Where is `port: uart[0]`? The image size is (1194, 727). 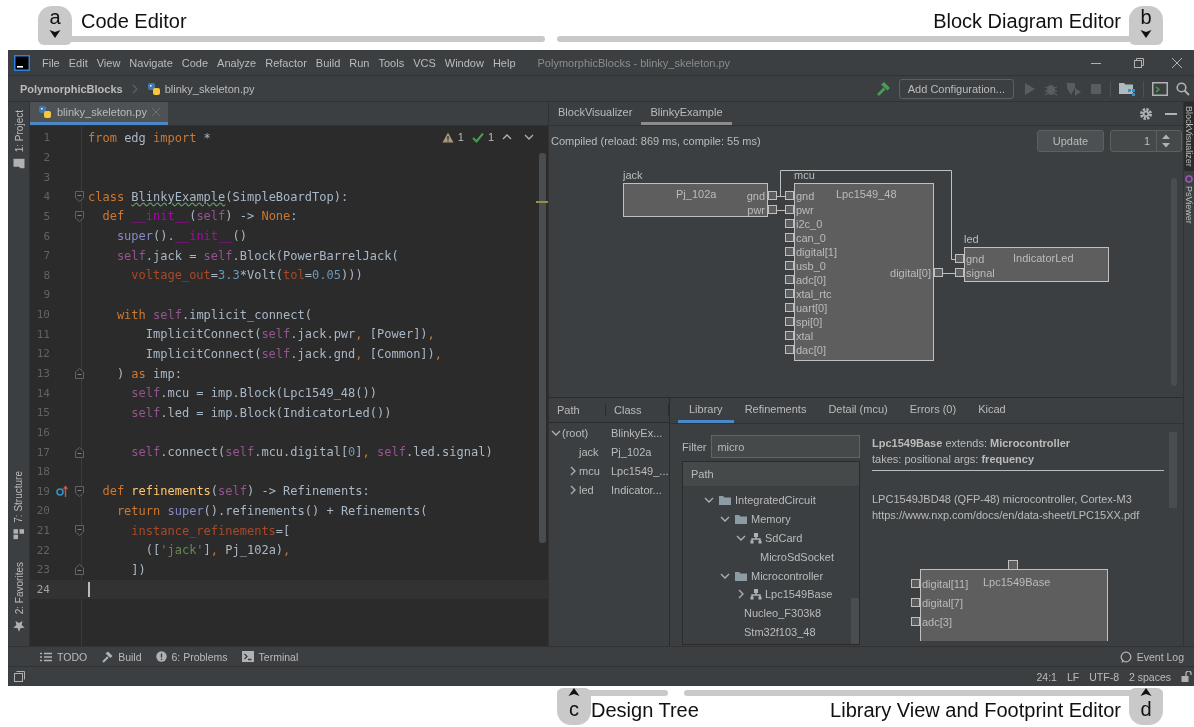
port: uart[0] is located at coordinates (806, 308).